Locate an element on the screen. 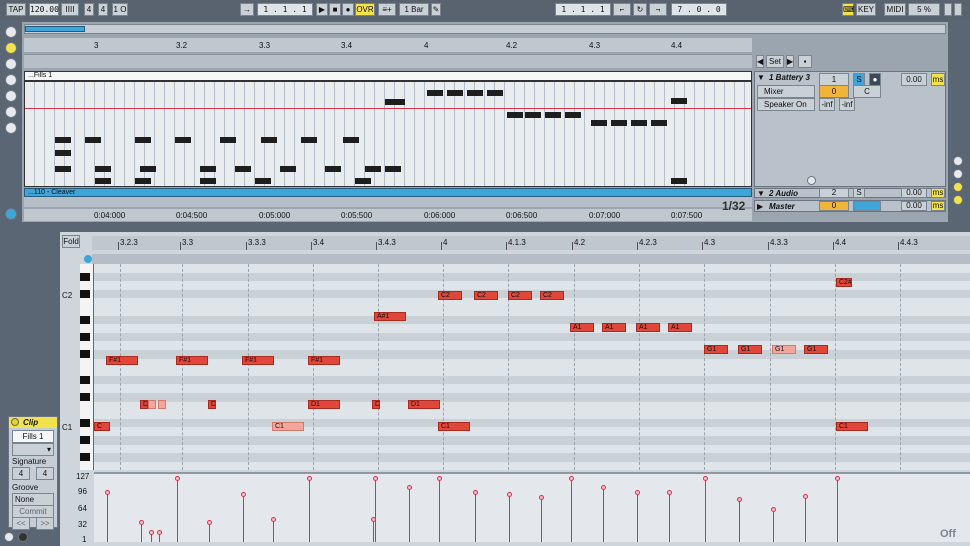  record-icon: ● is located at coordinates (348, 9).